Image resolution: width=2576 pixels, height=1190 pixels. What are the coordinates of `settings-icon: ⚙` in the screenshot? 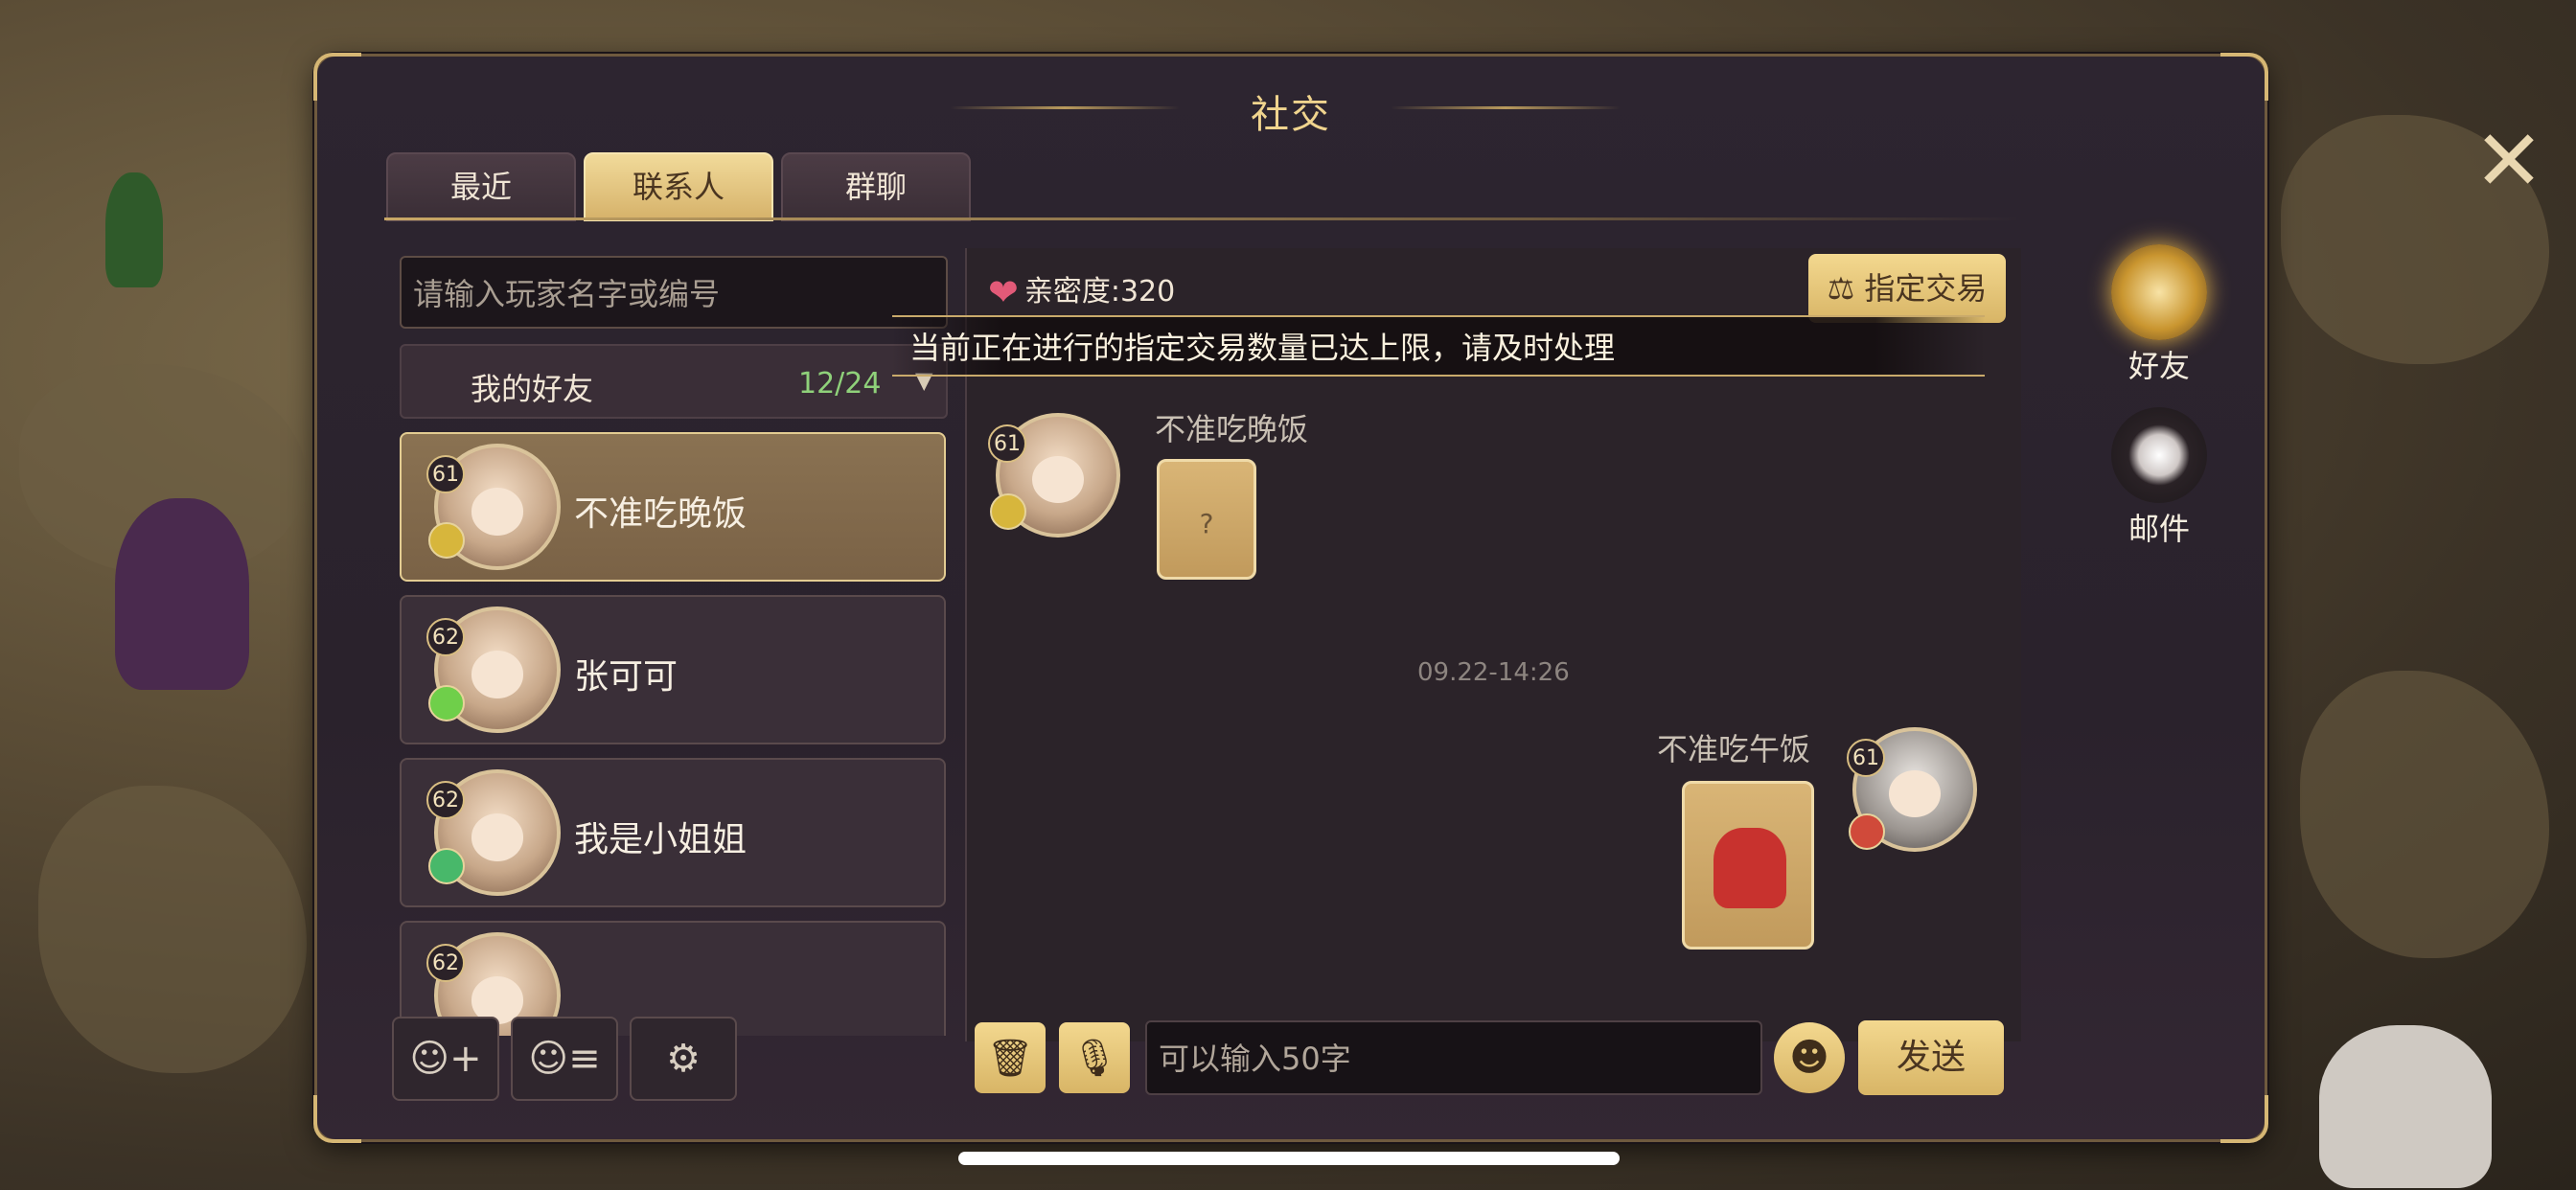 It's located at (683, 1059).